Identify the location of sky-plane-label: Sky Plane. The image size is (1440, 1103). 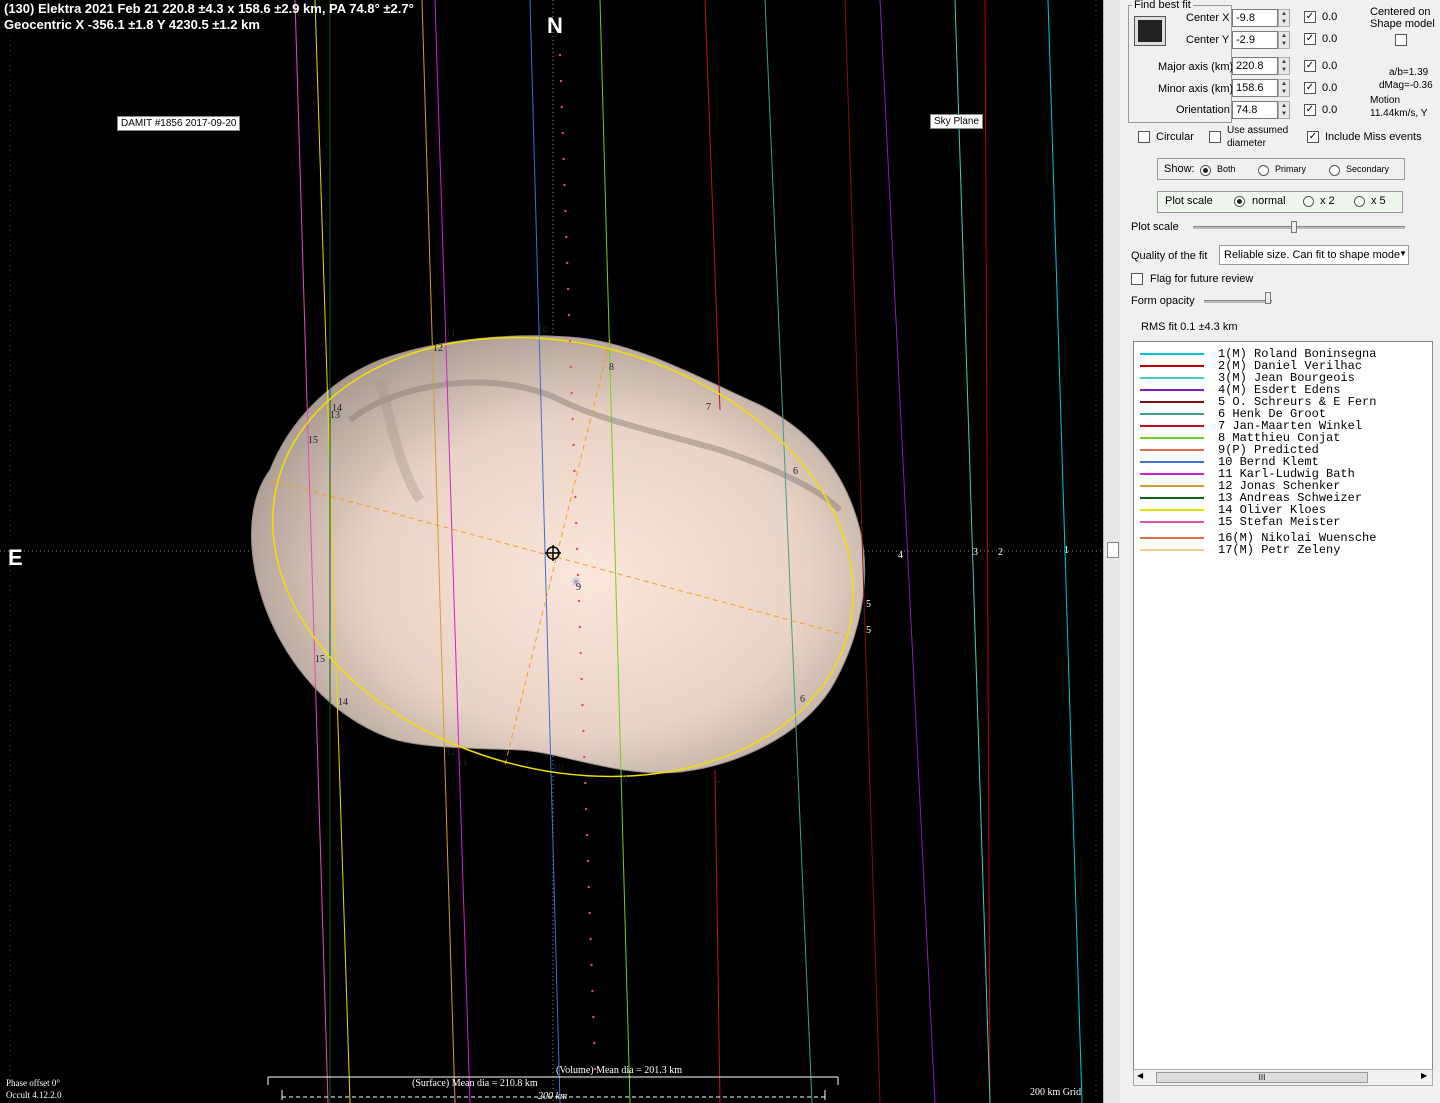
(957, 121).